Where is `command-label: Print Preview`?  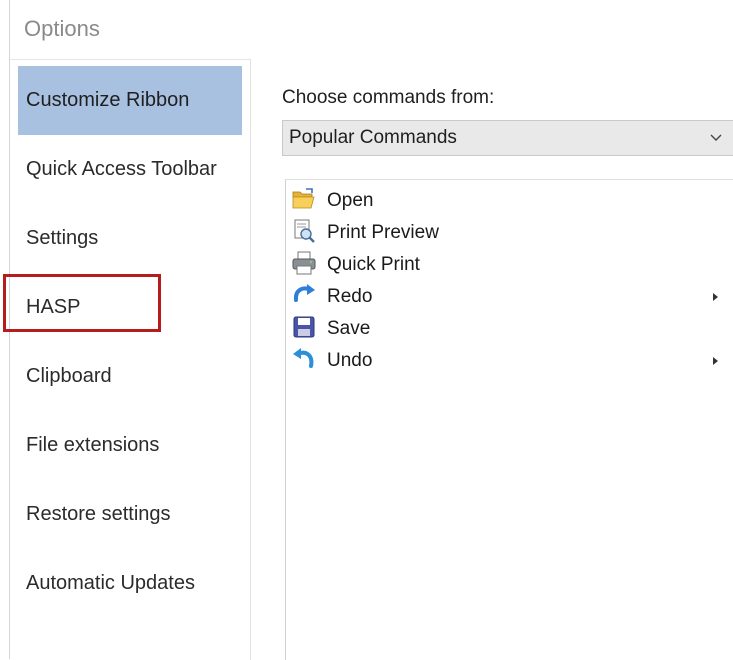
command-label: Print Preview is located at coordinates (383, 232).